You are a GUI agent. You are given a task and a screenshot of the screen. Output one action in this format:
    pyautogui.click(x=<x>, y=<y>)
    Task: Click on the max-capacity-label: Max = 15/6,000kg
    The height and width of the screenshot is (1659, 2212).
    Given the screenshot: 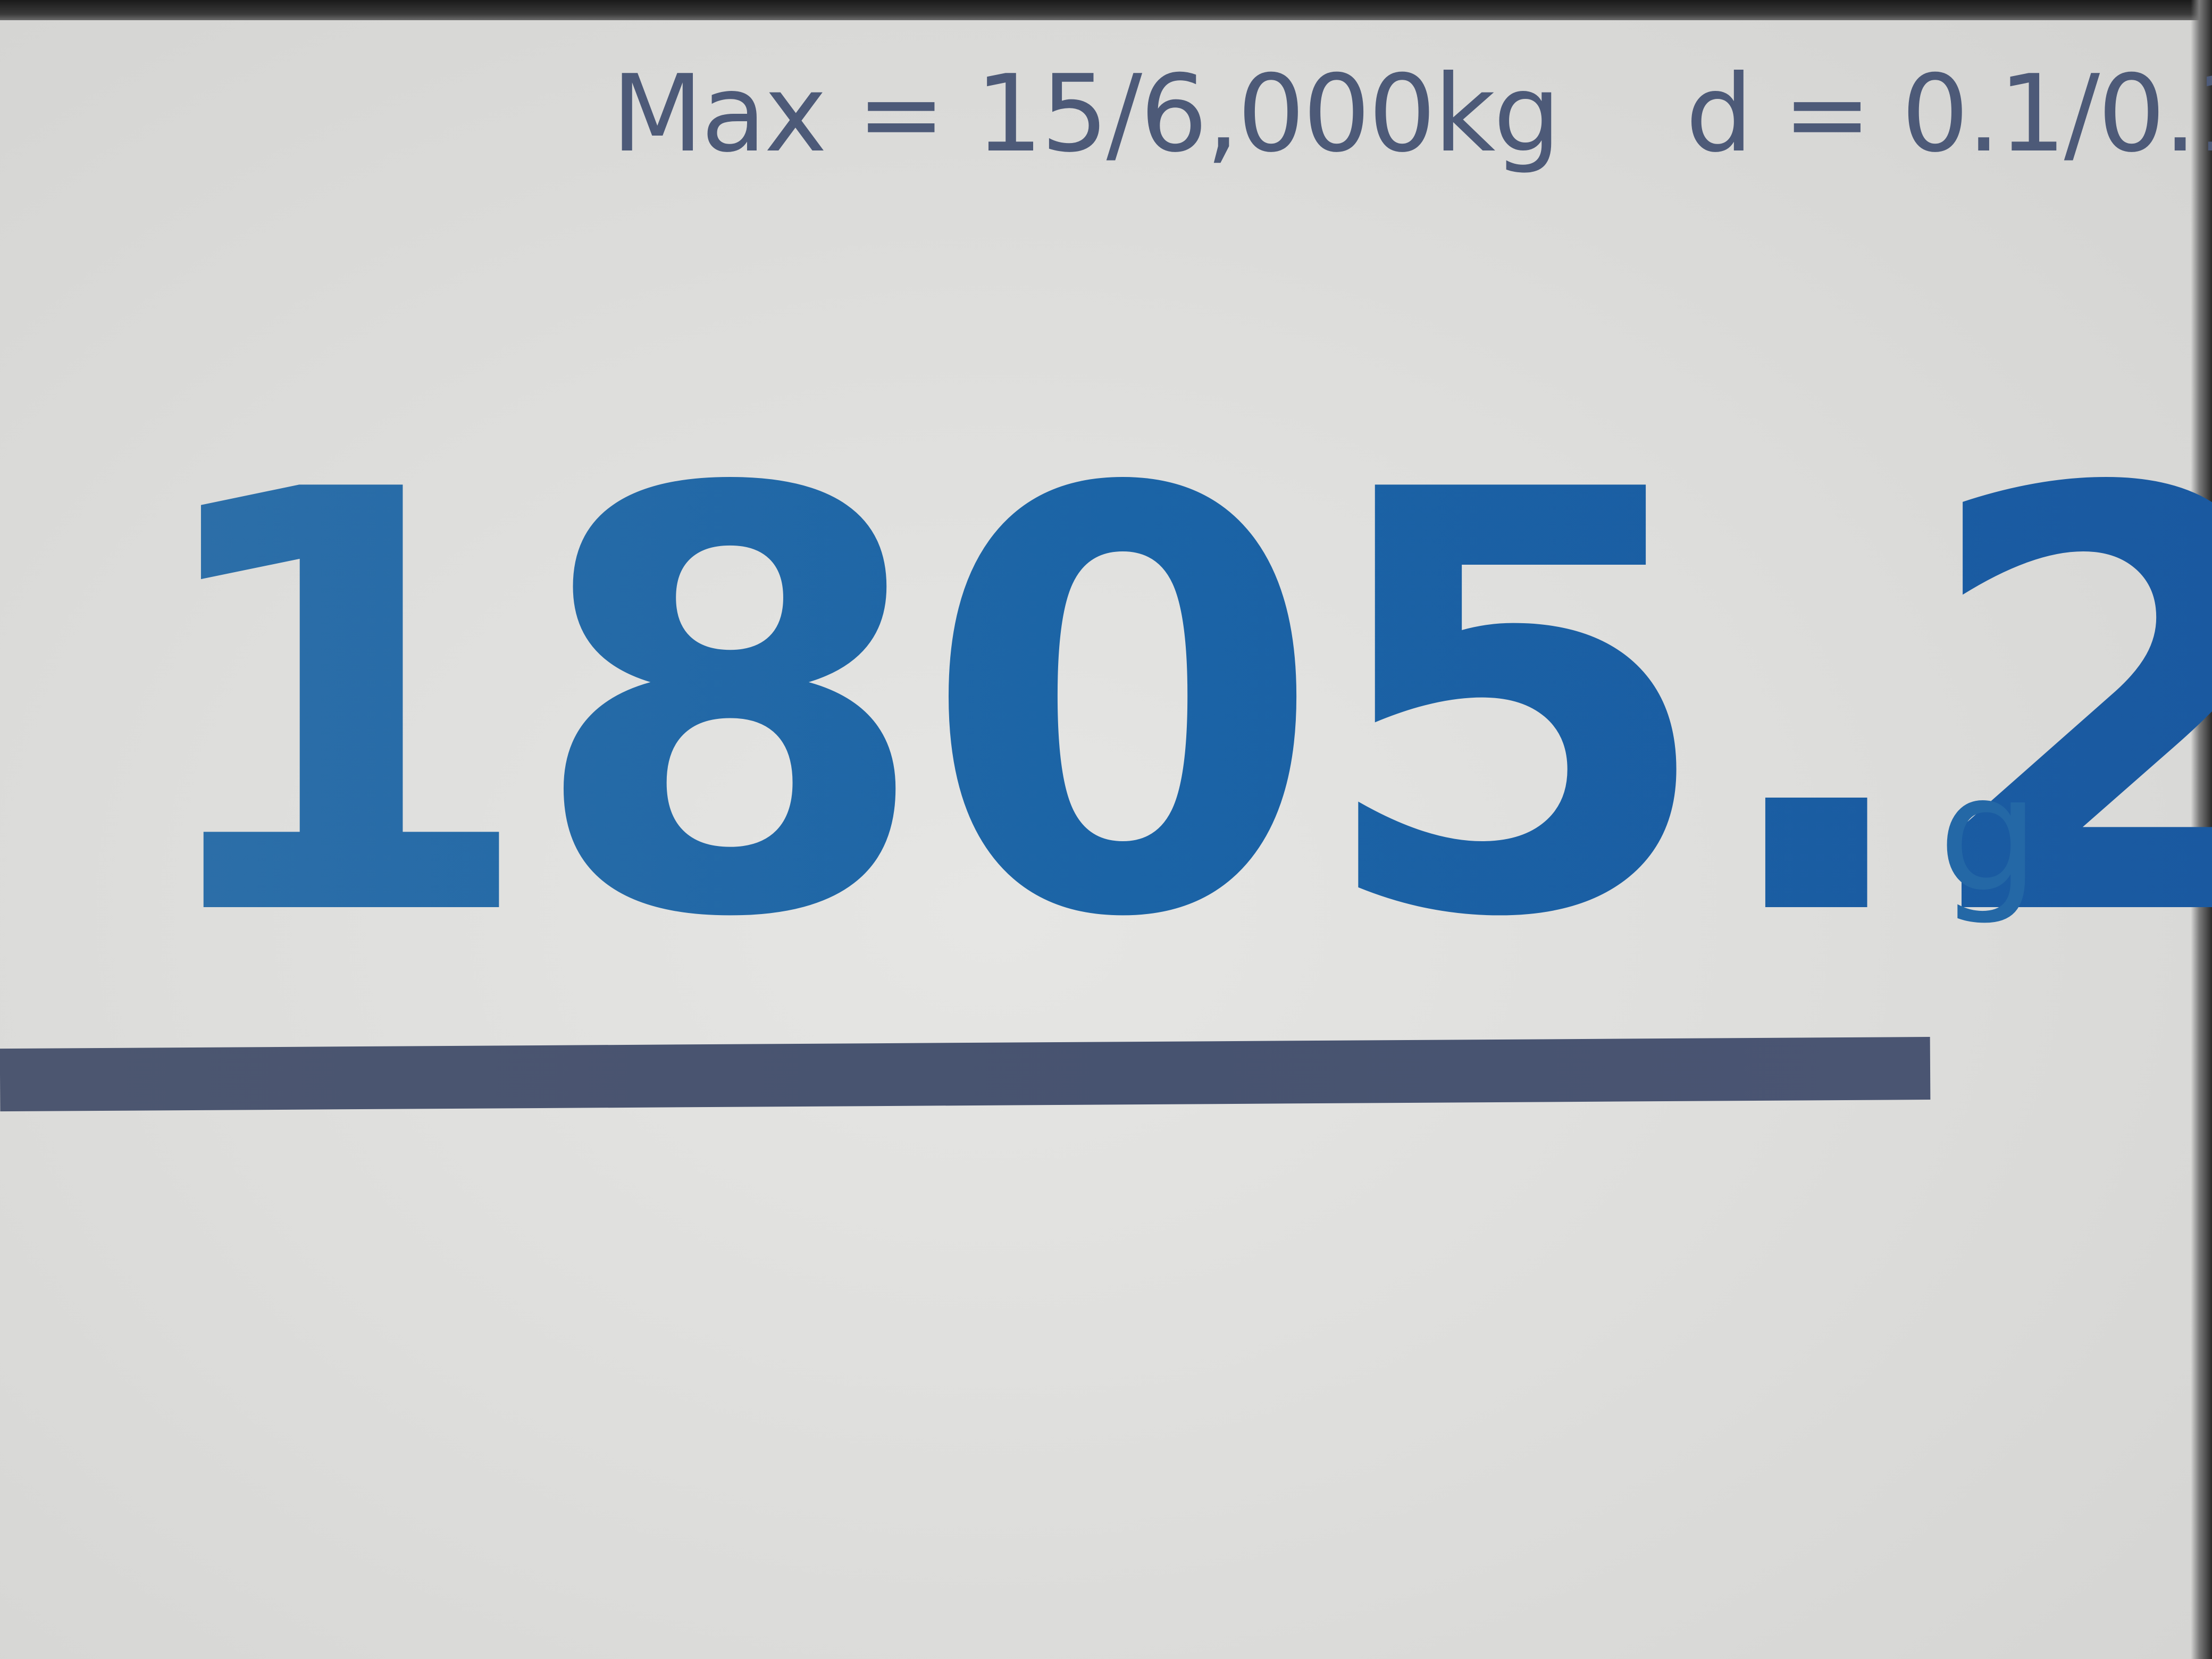 What is the action you would take?
    pyautogui.click(x=1086, y=114)
    